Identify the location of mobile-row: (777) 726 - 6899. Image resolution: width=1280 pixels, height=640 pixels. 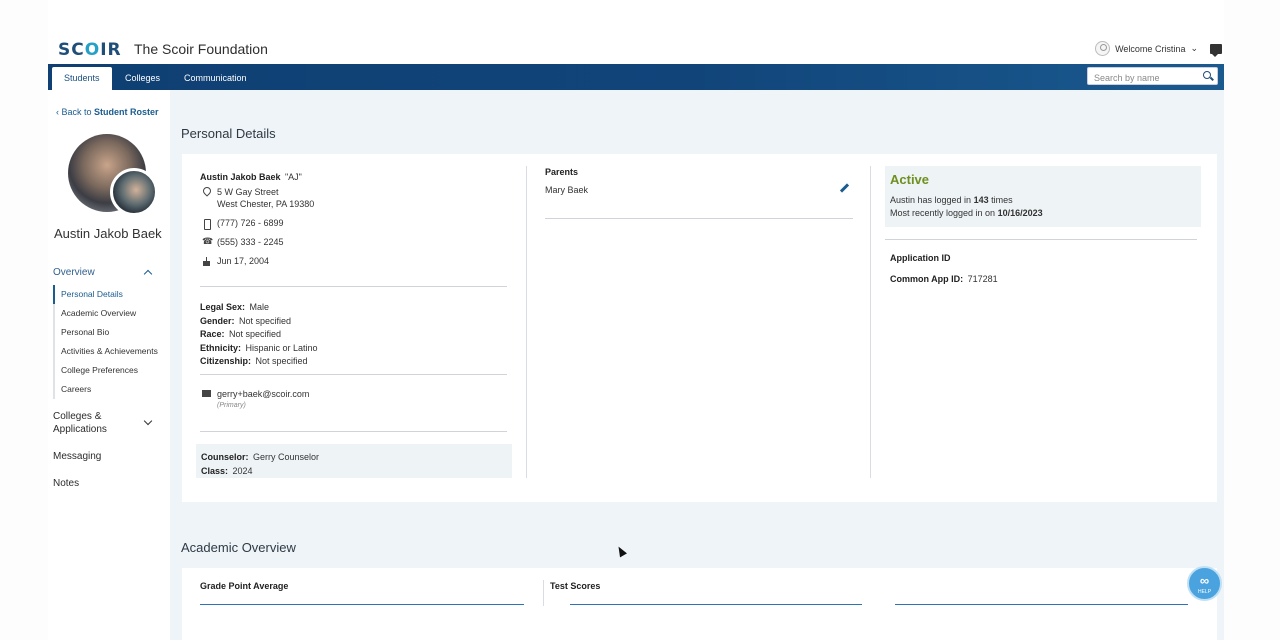
(243, 224).